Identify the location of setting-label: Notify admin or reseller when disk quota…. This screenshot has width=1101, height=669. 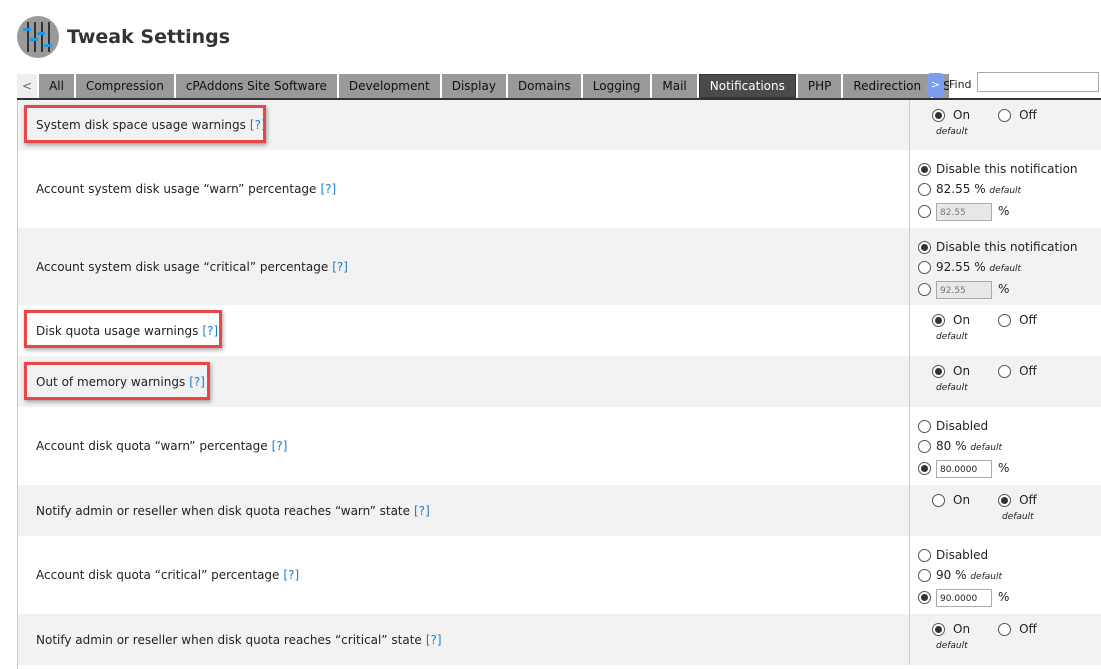
(463, 639).